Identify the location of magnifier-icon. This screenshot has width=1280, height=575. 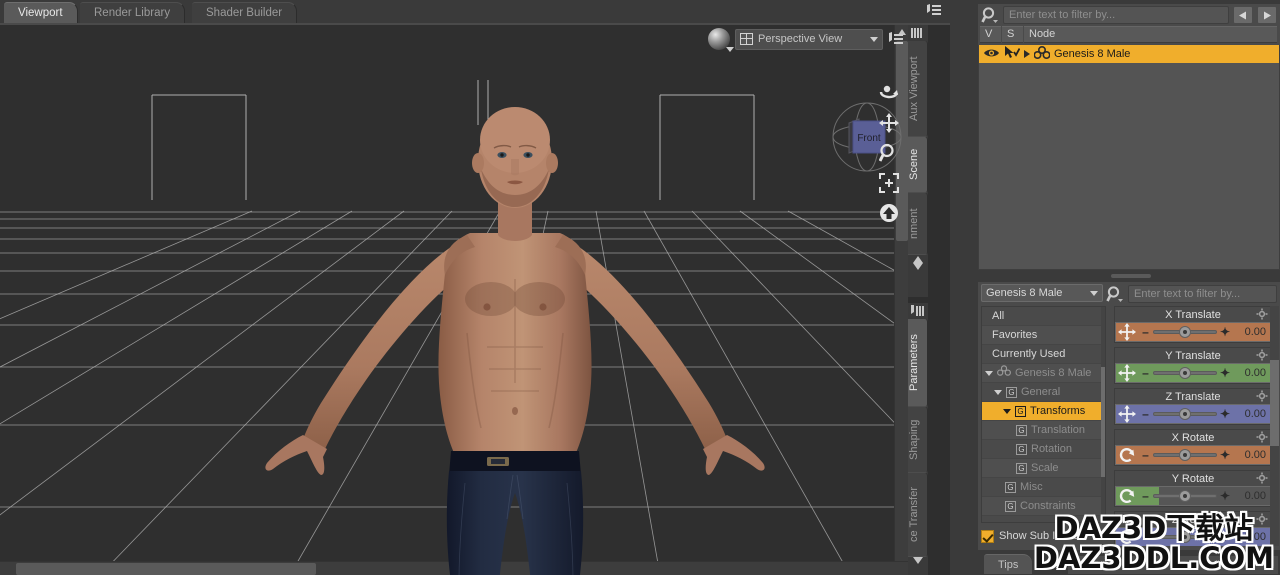
(889, 153).